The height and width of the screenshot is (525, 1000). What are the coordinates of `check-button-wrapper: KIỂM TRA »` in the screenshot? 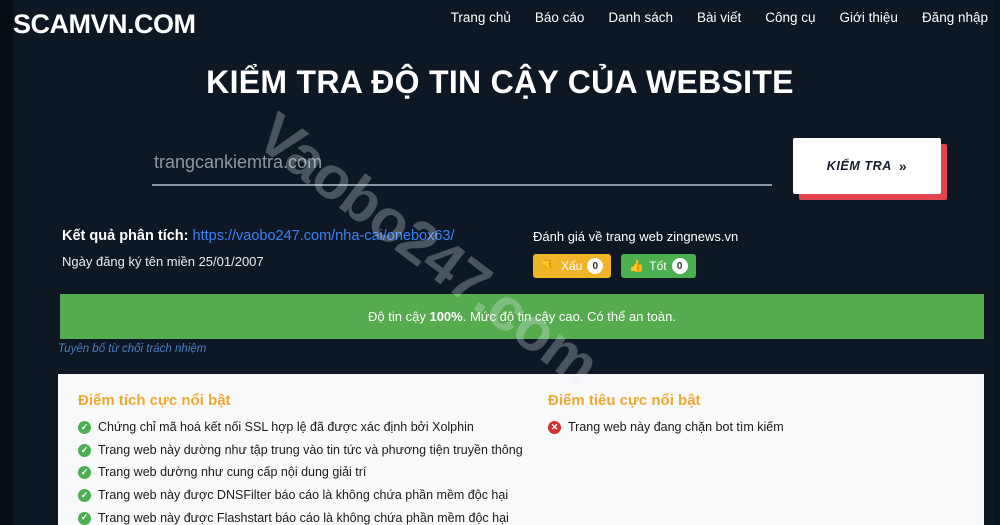 It's located at (870, 169).